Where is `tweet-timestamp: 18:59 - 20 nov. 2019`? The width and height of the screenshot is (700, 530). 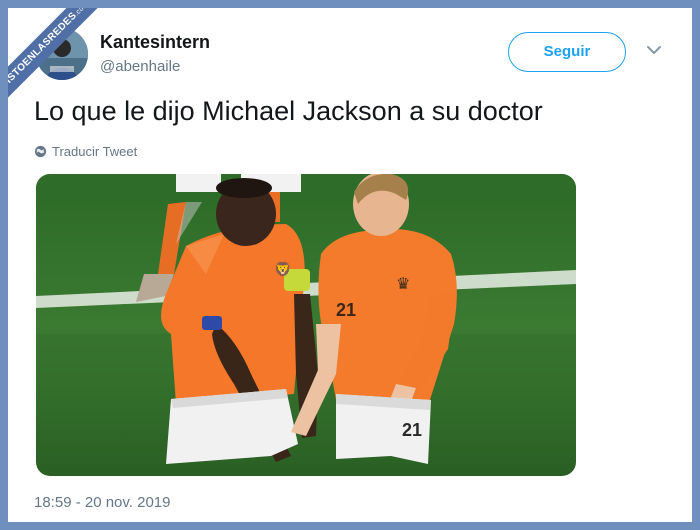 tweet-timestamp: 18:59 - 20 nov. 2019 is located at coordinates (102, 502).